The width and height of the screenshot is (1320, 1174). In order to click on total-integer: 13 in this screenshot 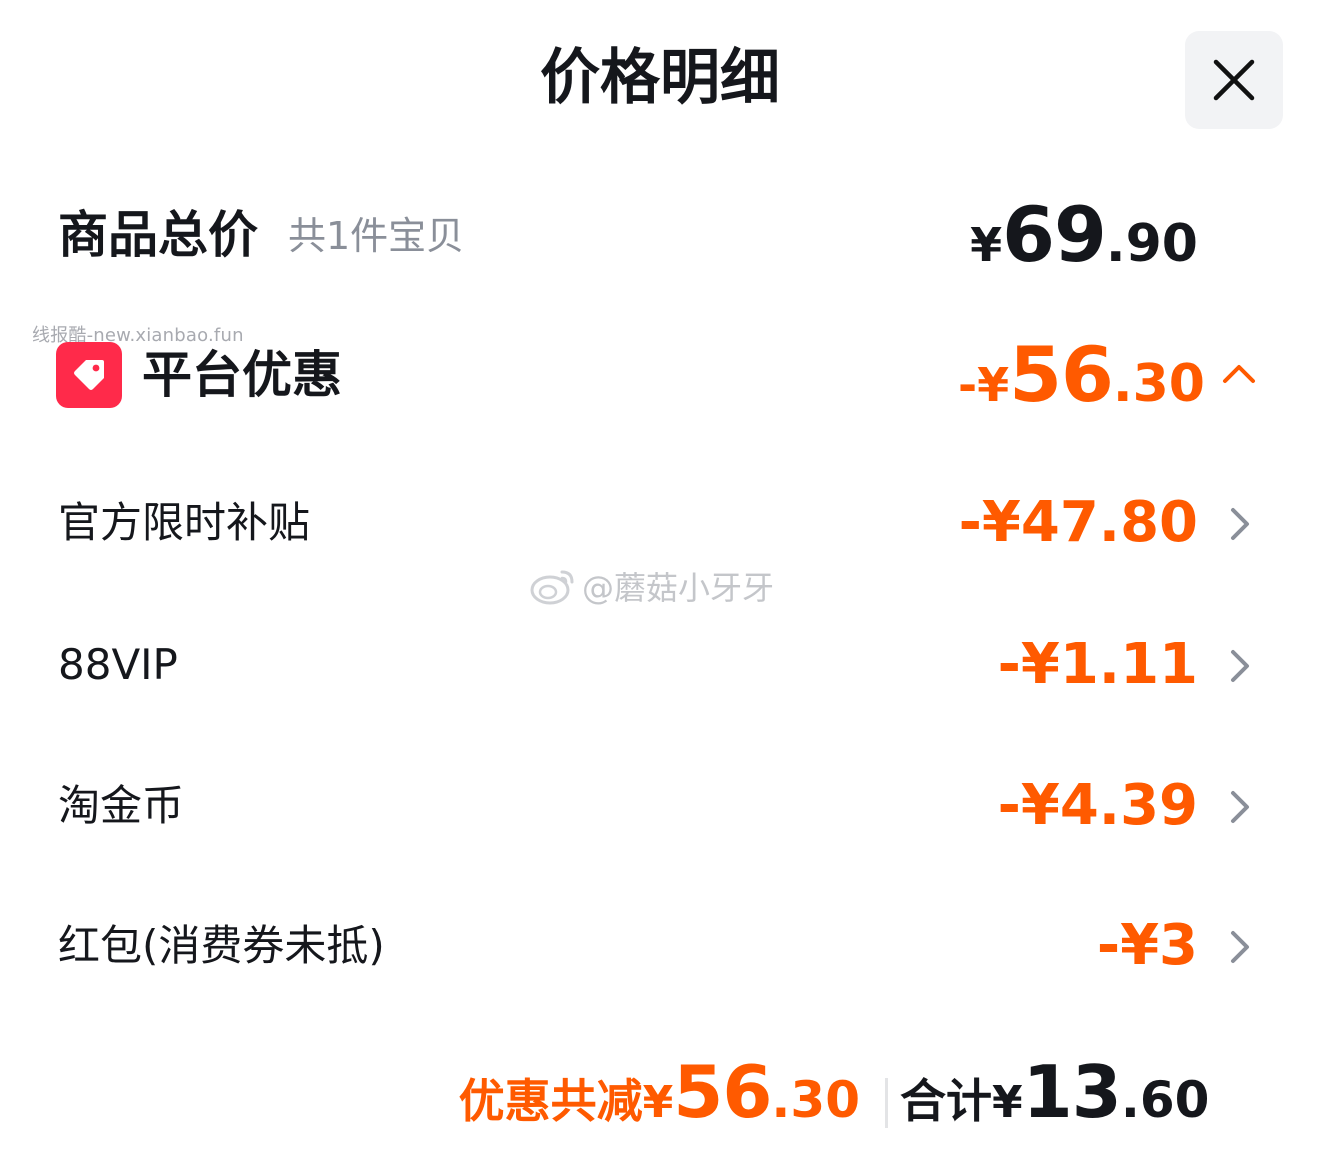, I will do `click(1072, 1092)`.